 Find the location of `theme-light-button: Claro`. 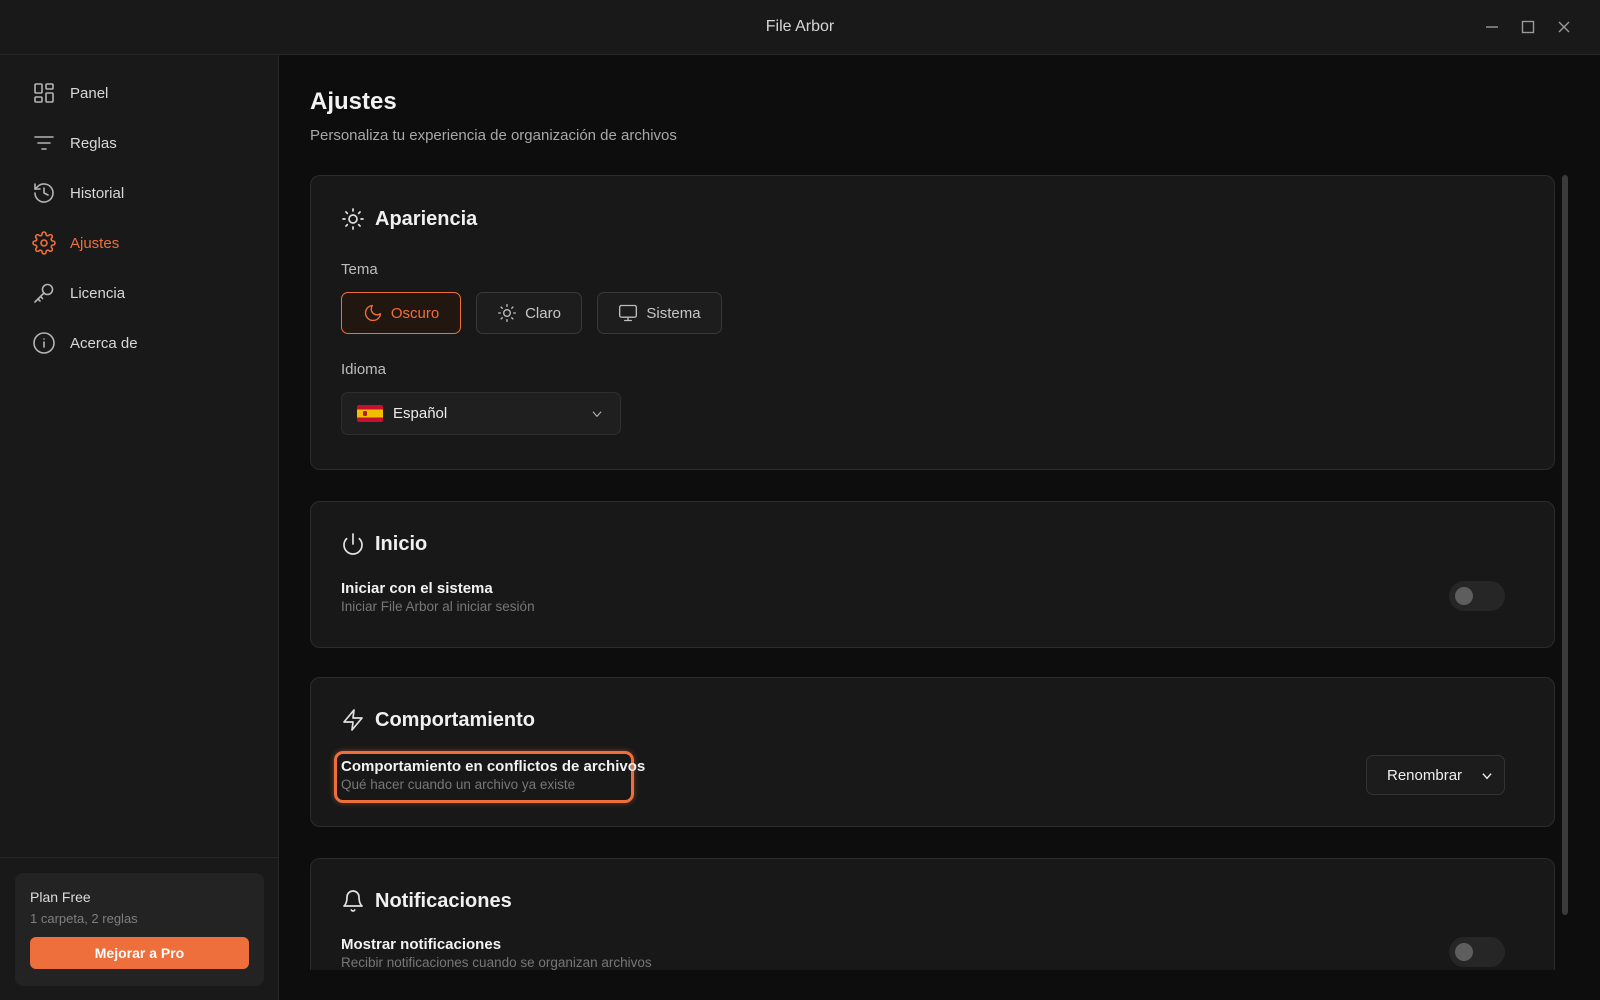

theme-light-button: Claro is located at coordinates (529, 313).